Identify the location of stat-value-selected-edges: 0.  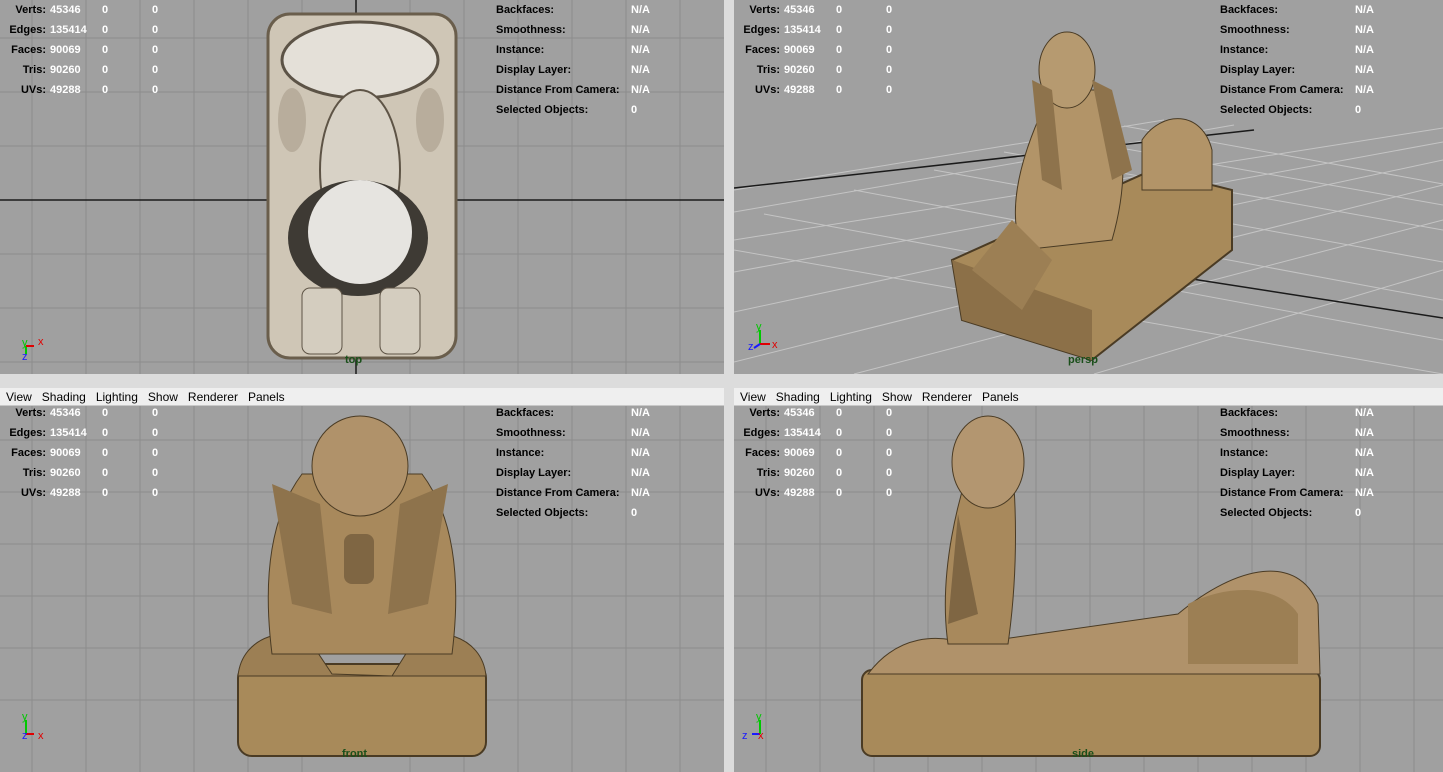
(105, 433).